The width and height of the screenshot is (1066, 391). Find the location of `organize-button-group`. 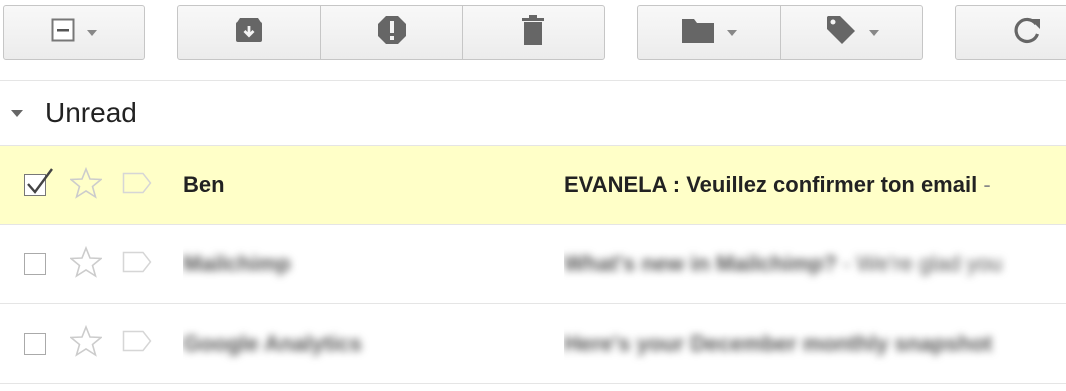

organize-button-group is located at coordinates (780, 32).